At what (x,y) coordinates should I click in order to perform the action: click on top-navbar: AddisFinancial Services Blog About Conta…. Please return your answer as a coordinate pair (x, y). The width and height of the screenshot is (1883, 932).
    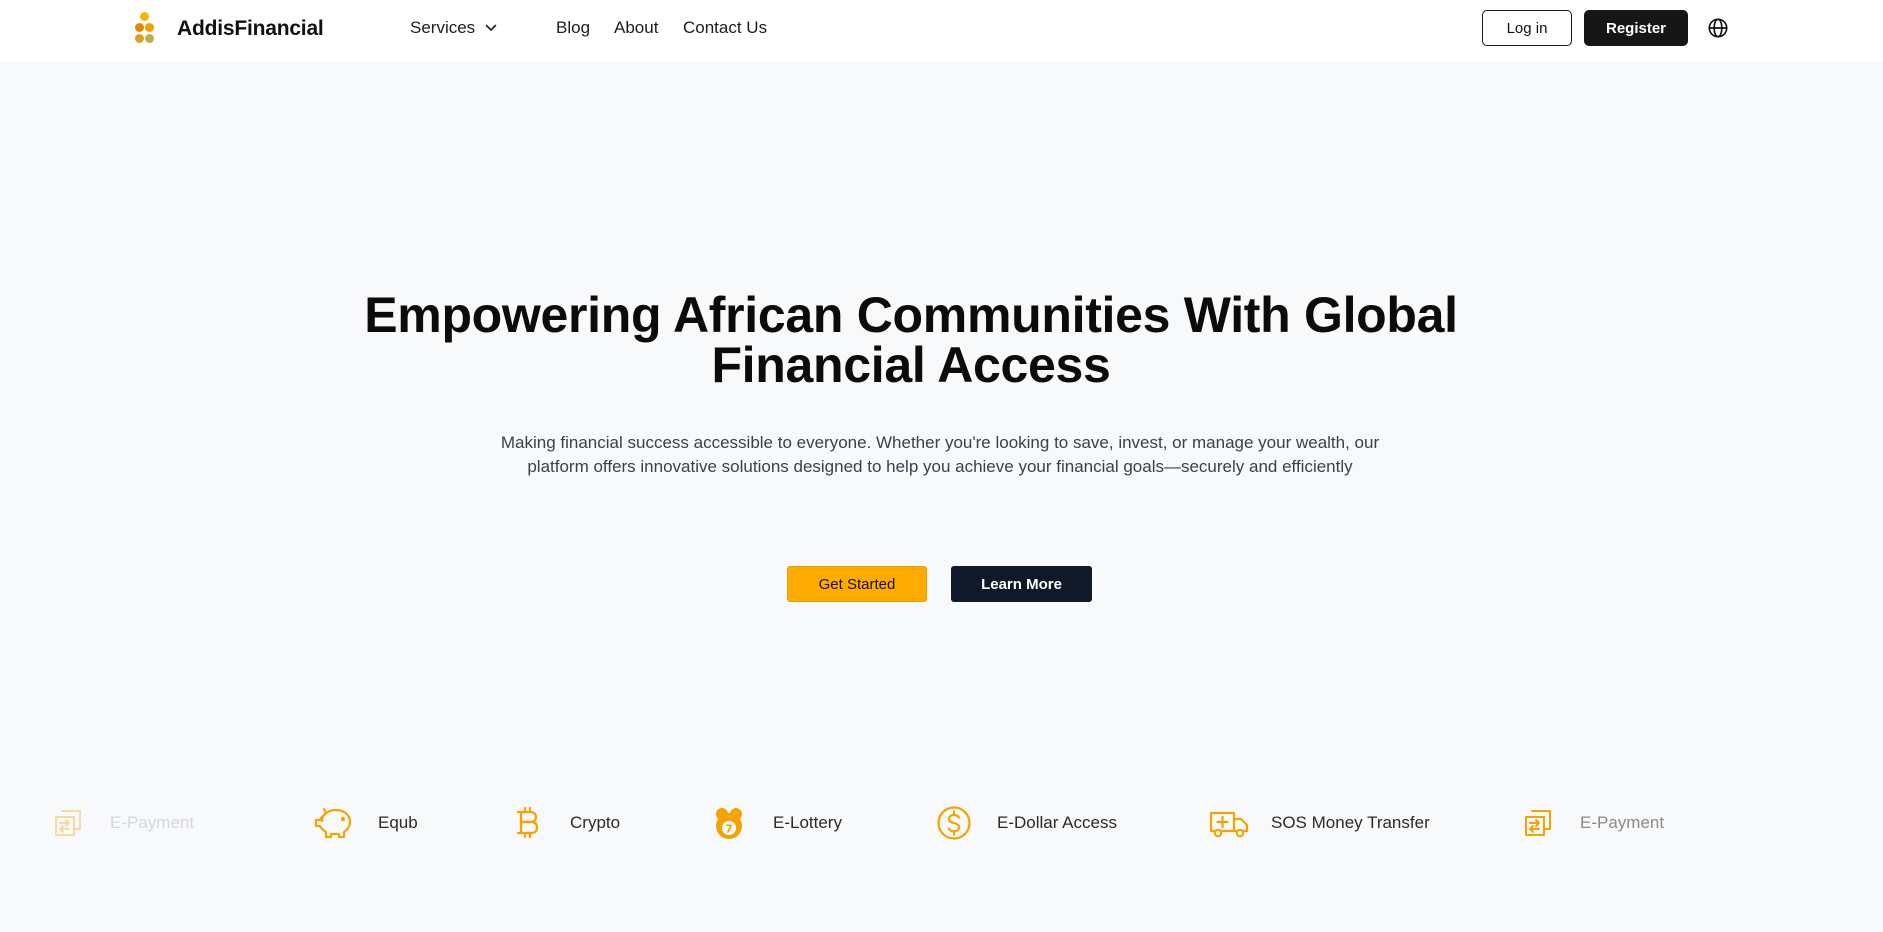
    Looking at the image, I should click on (941, 30).